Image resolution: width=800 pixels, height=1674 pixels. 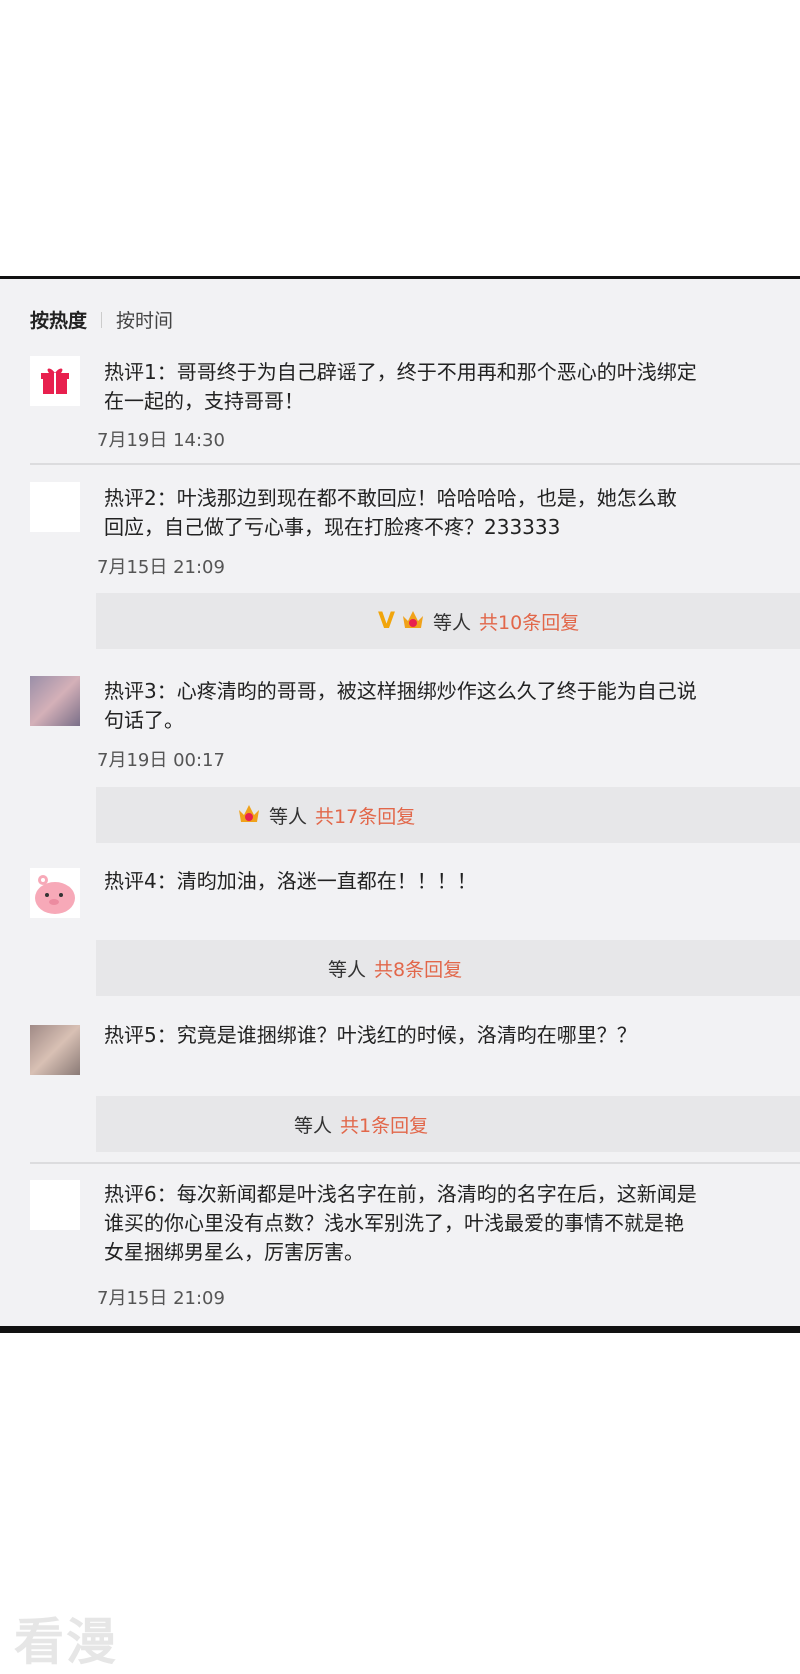 I want to click on reply-summary: 等人 共8条回复, so click(x=448, y=968).